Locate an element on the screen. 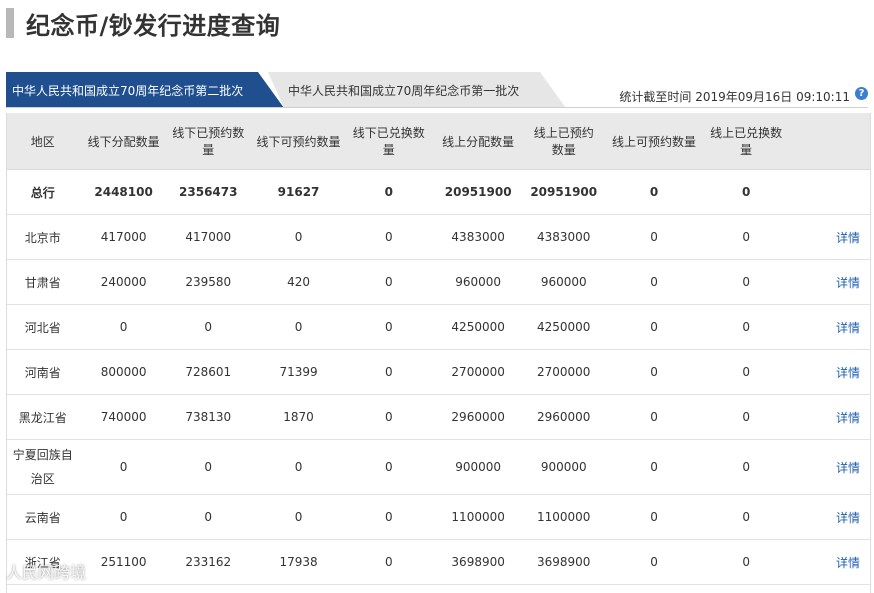 Image resolution: width=874 pixels, height=593 pixels. column-header: 线上分配数量 is located at coordinates (478, 141).